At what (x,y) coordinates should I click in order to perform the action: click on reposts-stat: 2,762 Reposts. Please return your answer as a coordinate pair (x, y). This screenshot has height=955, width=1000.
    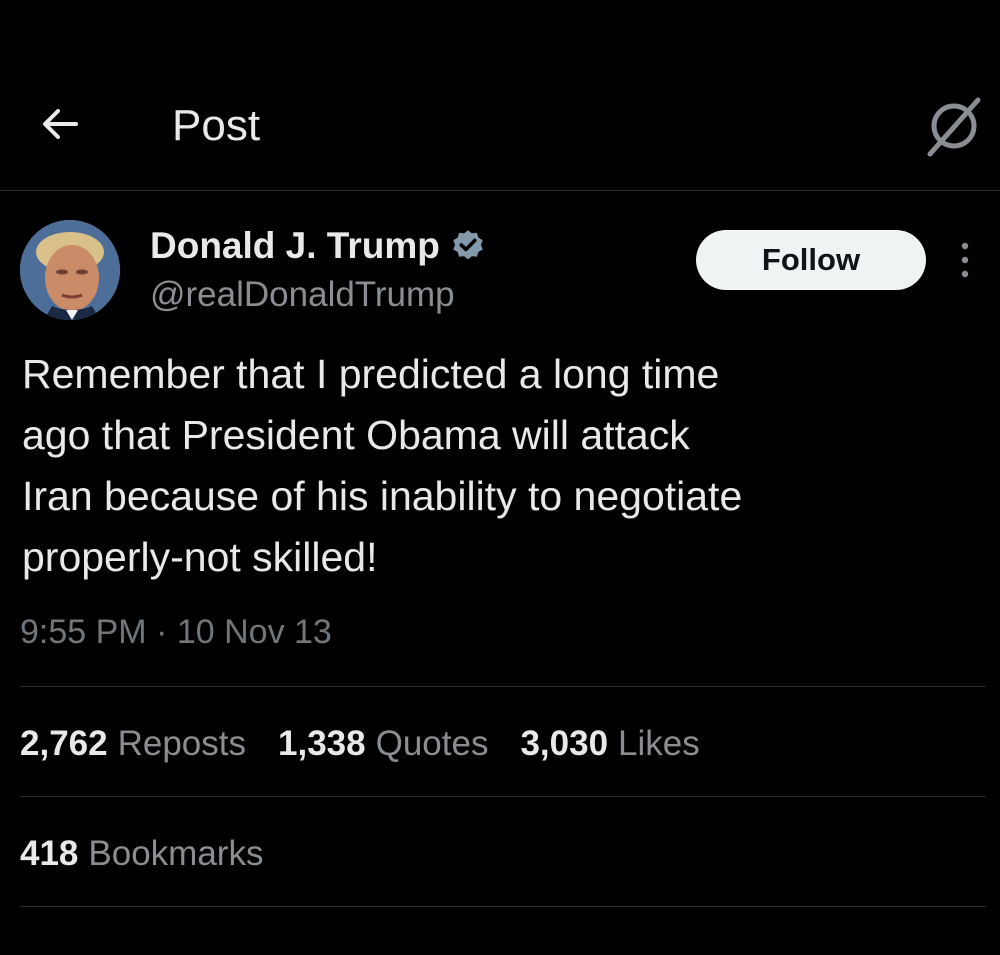
    Looking at the image, I should click on (133, 744).